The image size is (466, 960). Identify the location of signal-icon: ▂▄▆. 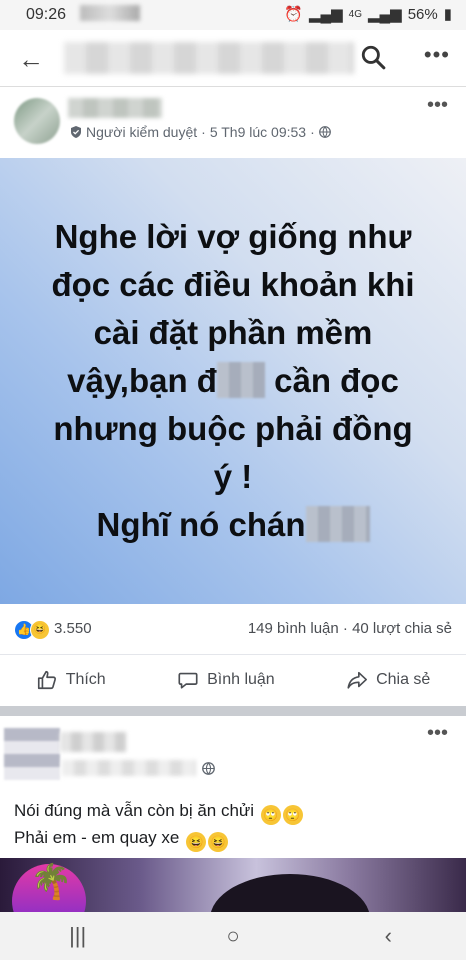
(325, 14).